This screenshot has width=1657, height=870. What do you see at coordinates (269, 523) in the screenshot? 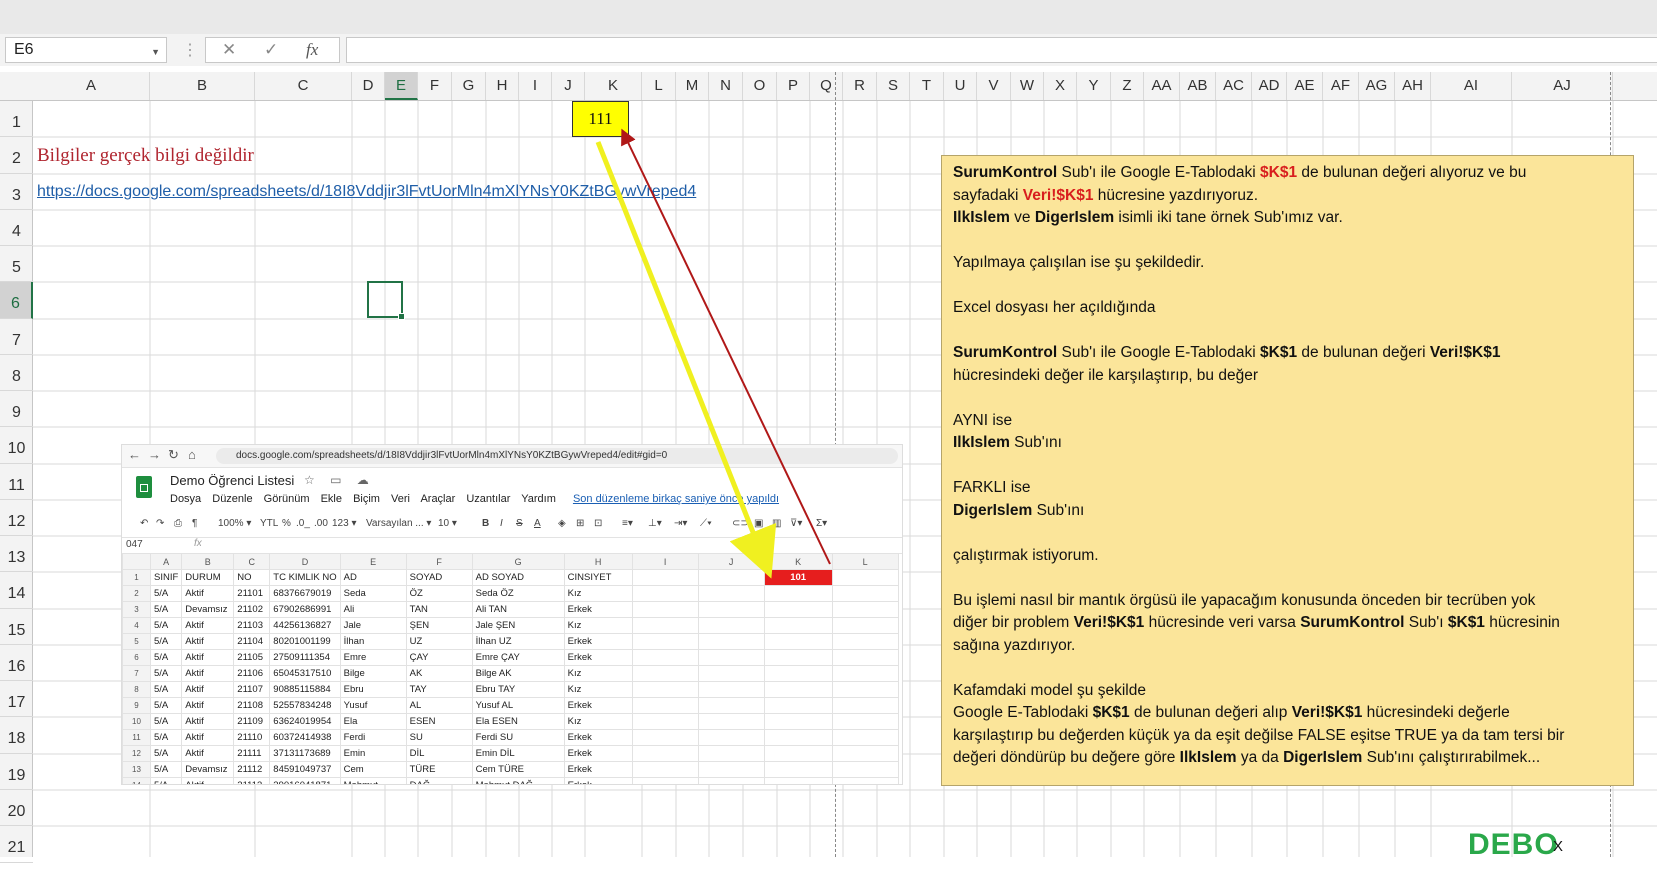
I see `currency-button: YTL` at bounding box center [269, 523].